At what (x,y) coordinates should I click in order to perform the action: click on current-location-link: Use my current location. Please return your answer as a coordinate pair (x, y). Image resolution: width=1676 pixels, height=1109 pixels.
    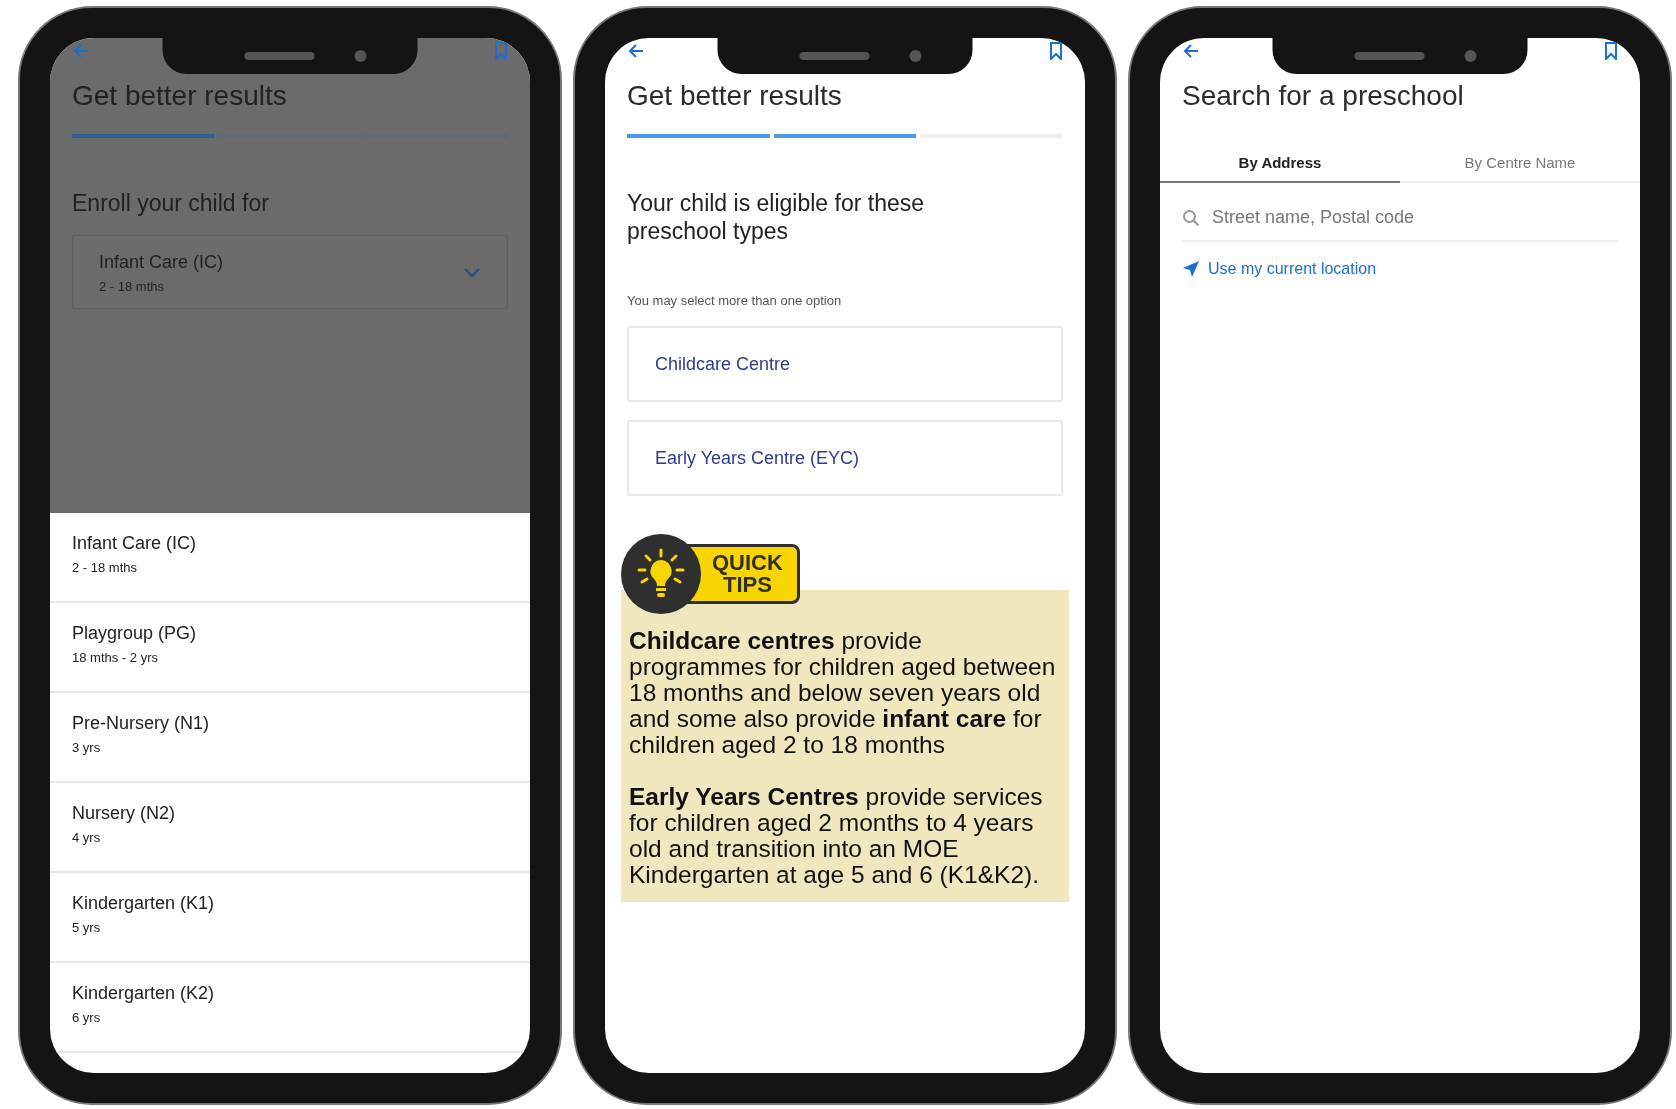
    Looking at the image, I should click on (1292, 269).